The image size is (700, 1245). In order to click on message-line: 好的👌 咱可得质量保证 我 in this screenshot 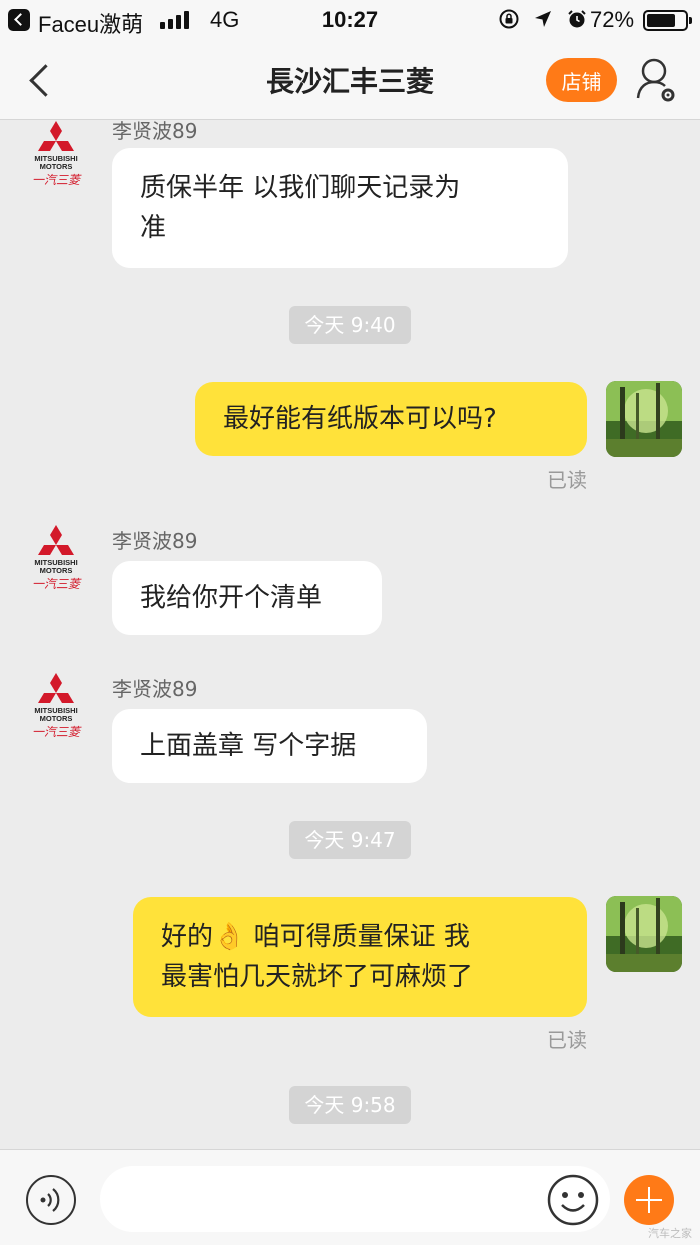, I will do `click(315, 937)`.